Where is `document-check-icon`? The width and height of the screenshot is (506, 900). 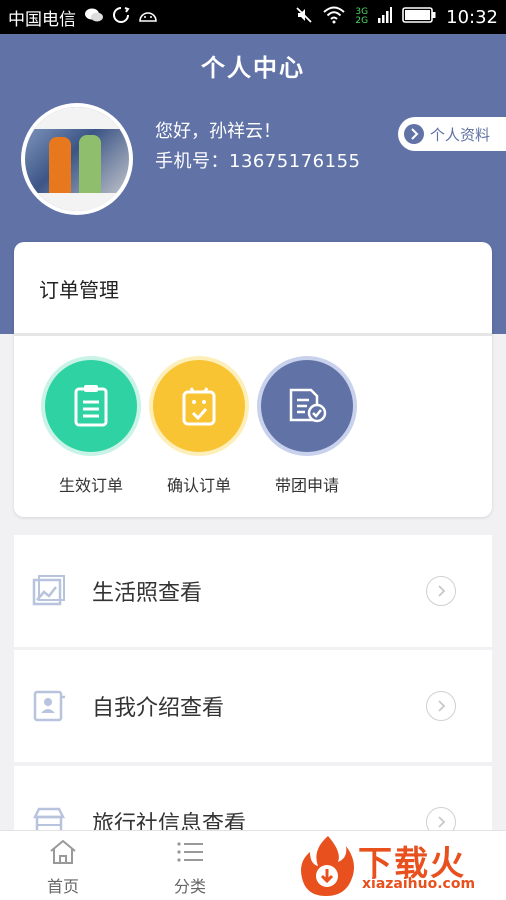 document-check-icon is located at coordinates (307, 406).